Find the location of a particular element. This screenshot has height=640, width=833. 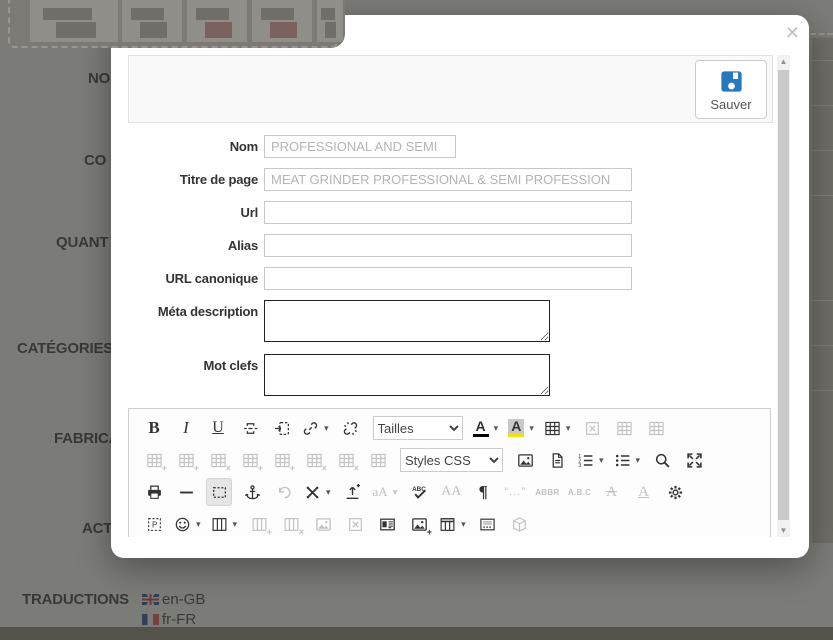

image-icon is located at coordinates (525, 460).